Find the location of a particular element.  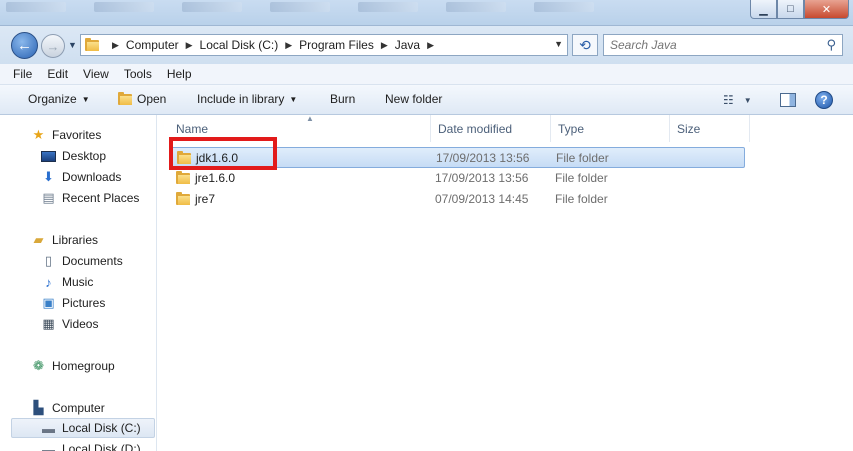

nav-documents: ▯ Documents is located at coordinates (81, 261).